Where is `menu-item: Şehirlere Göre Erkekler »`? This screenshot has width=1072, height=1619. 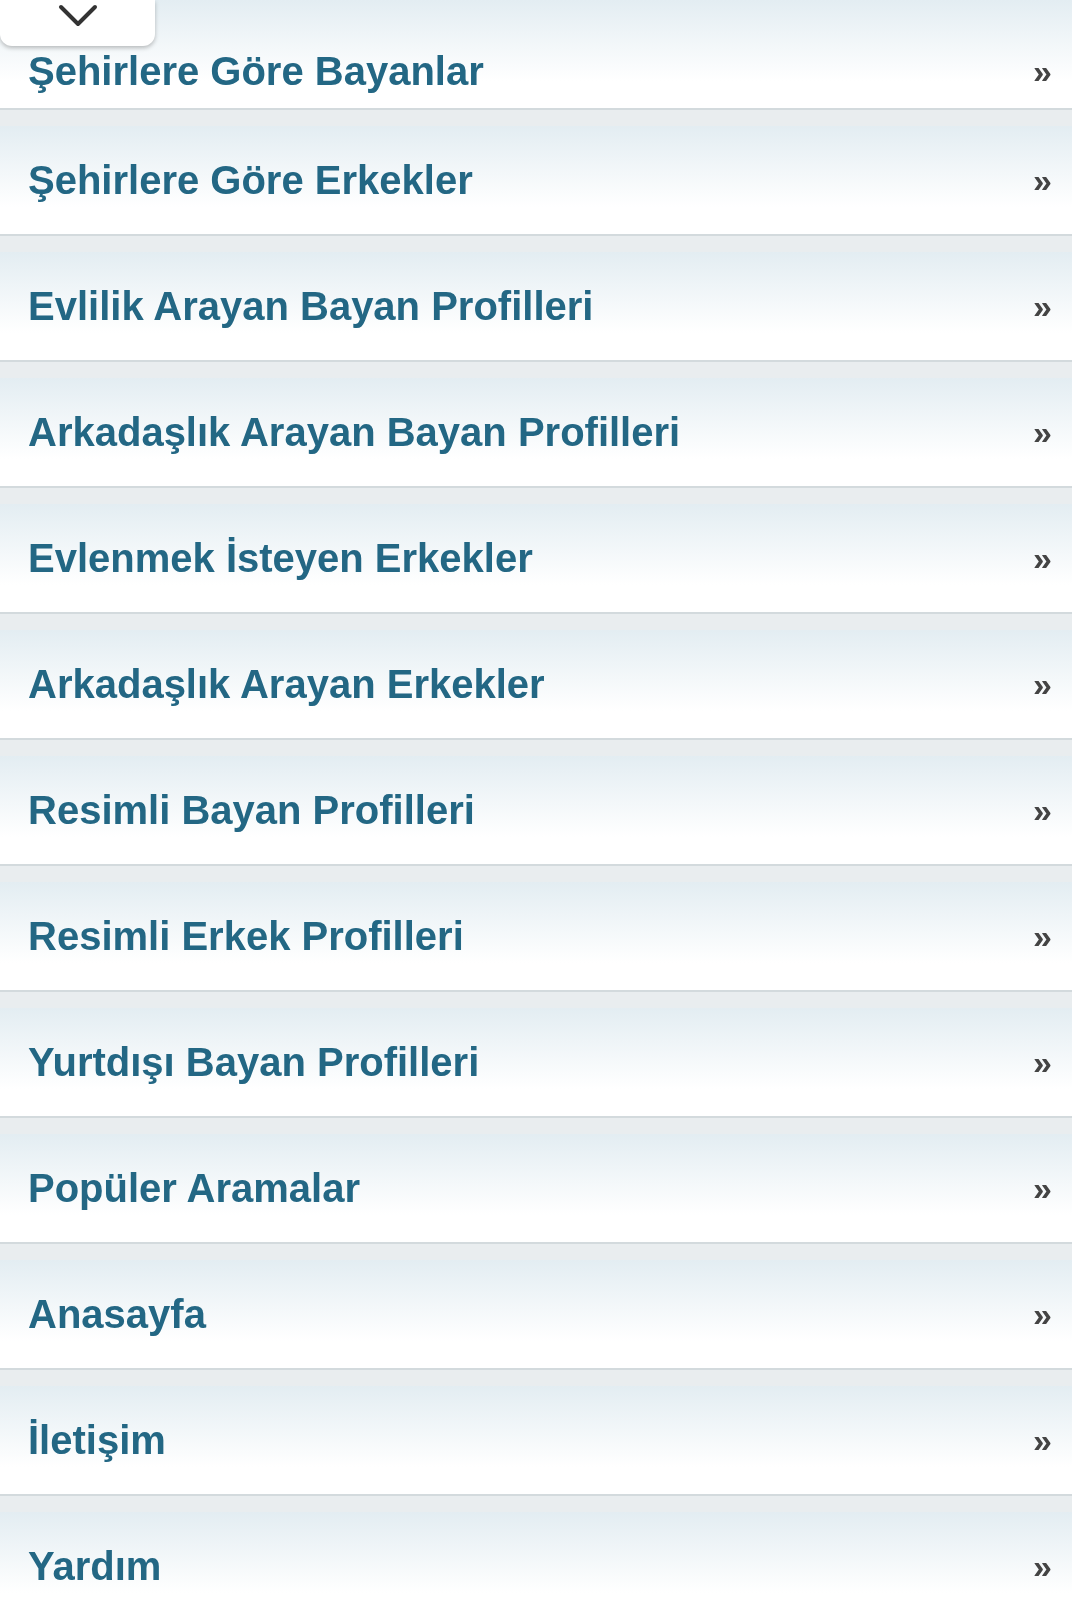 menu-item: Şehirlere Göre Erkekler » is located at coordinates (536, 180).